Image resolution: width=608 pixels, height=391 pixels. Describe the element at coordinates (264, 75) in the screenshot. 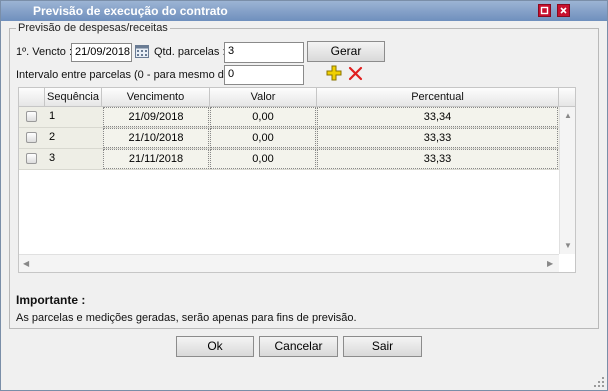

I see `interval-input: 0` at that location.